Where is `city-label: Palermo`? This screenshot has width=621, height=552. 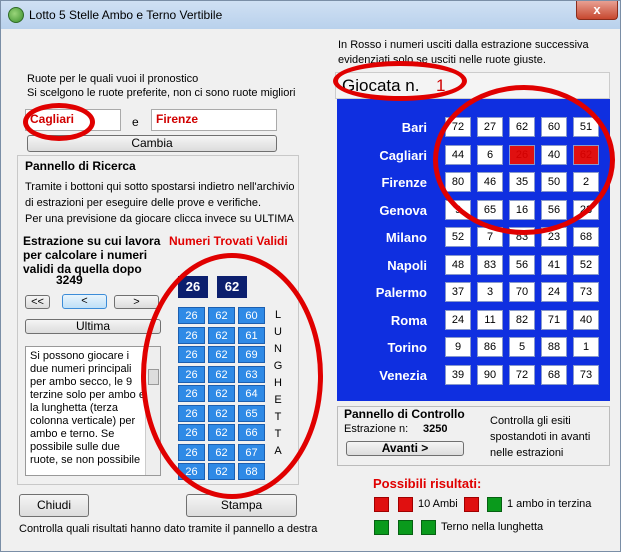 city-label: Palermo is located at coordinates (401, 292).